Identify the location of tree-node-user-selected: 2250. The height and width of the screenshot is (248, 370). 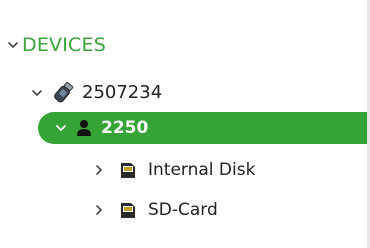
(202, 128).